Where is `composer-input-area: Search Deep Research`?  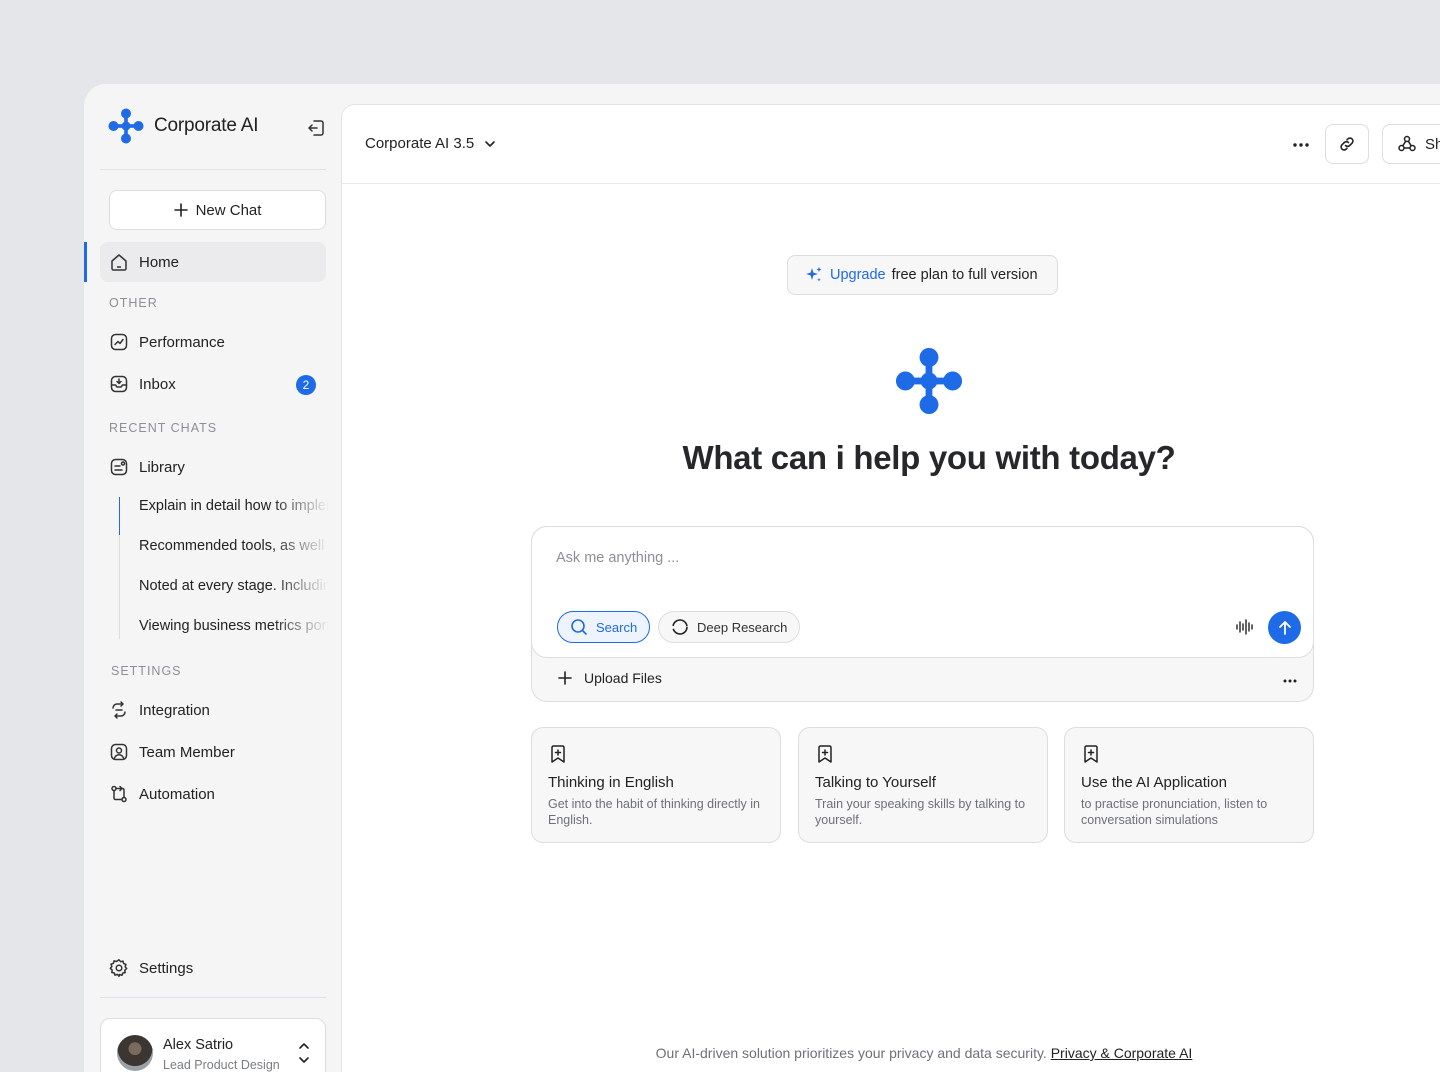
composer-input-area: Search Deep Research is located at coordinates (922, 592).